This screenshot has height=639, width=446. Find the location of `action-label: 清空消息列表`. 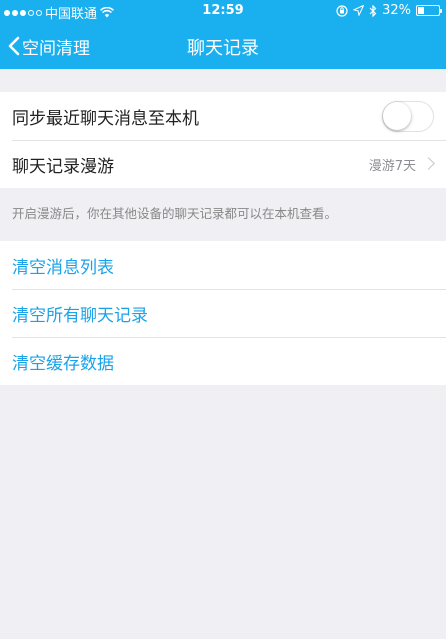

action-label: 清空消息列表 is located at coordinates (63, 267).